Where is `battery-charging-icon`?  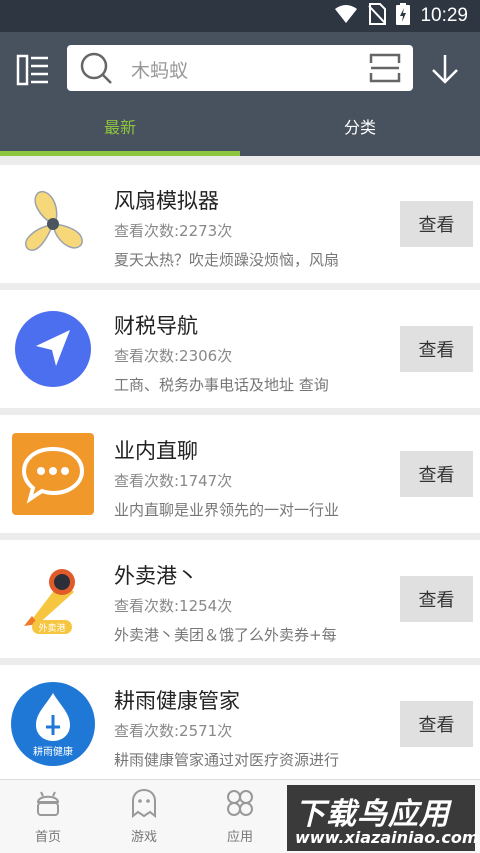
battery-charging-icon is located at coordinates (403, 16).